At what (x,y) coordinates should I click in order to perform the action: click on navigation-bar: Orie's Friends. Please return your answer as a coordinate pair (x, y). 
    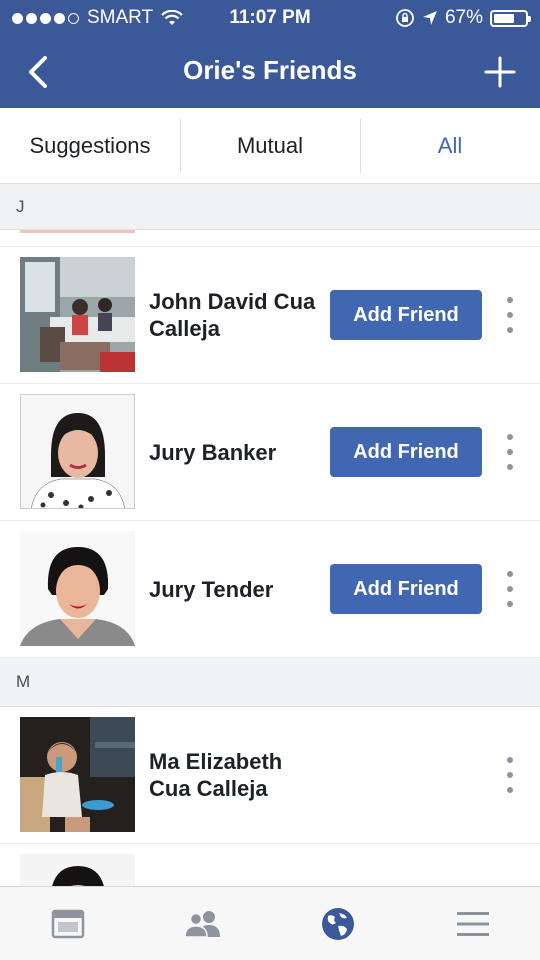
    Looking at the image, I should click on (270, 72).